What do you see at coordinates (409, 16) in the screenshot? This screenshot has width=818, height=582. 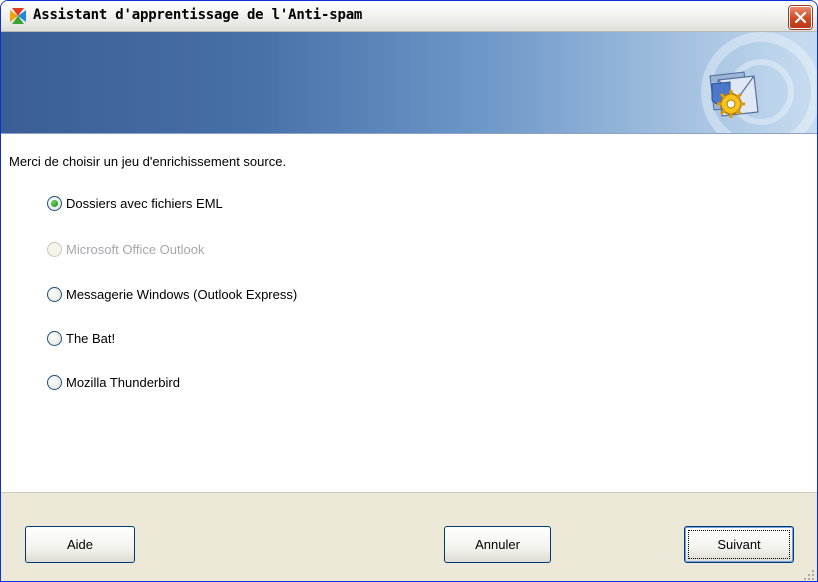 I see `title-bar: Assistant d'apprentissage de l'Anti-spam` at bounding box center [409, 16].